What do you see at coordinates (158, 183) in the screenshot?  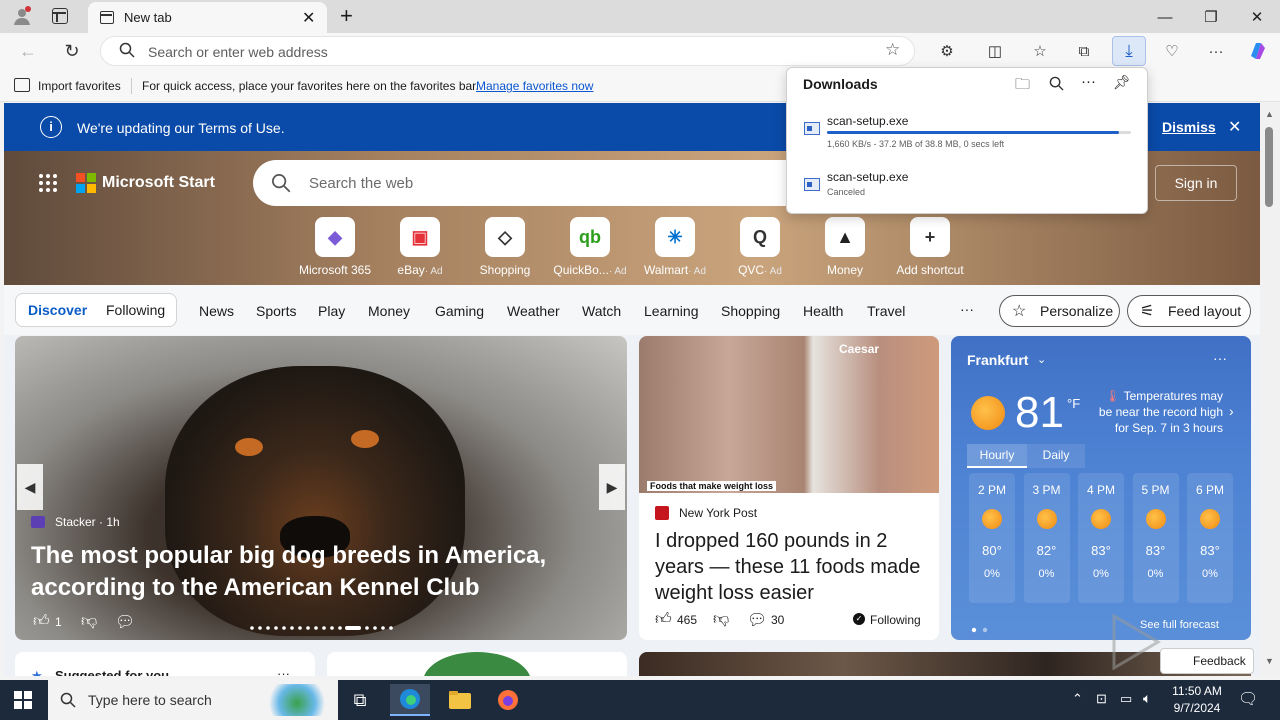 I see `brand-title: Microsoft Start` at bounding box center [158, 183].